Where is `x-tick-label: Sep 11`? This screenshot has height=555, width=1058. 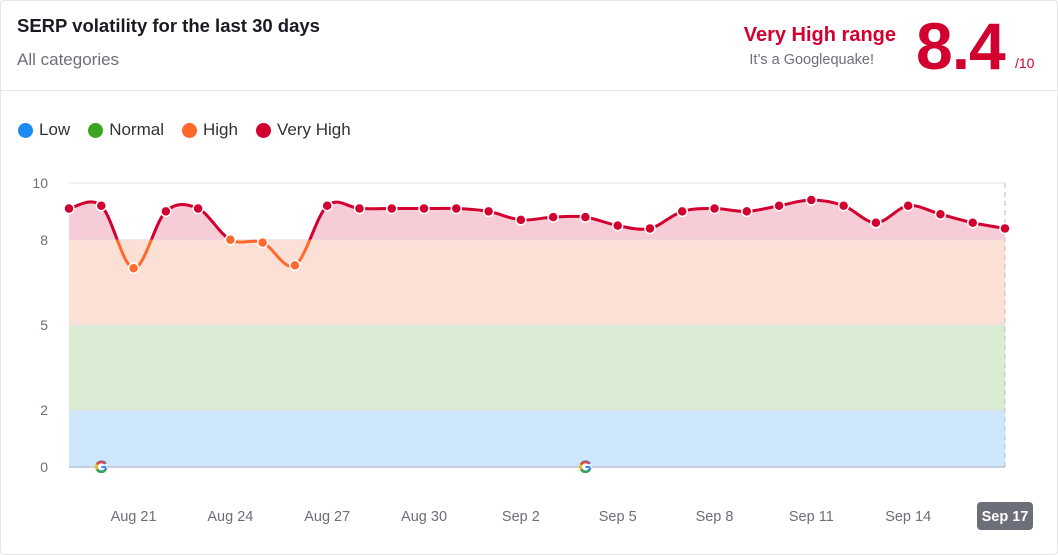
x-tick-label: Sep 11 is located at coordinates (811, 517).